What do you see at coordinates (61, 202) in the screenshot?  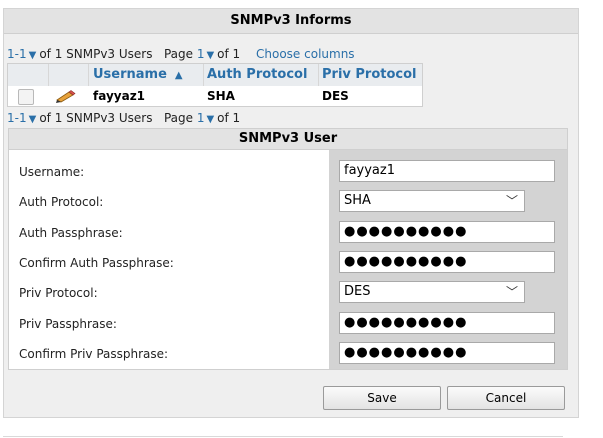 I see `auth-protocol-label: Auth Protocol:` at bounding box center [61, 202].